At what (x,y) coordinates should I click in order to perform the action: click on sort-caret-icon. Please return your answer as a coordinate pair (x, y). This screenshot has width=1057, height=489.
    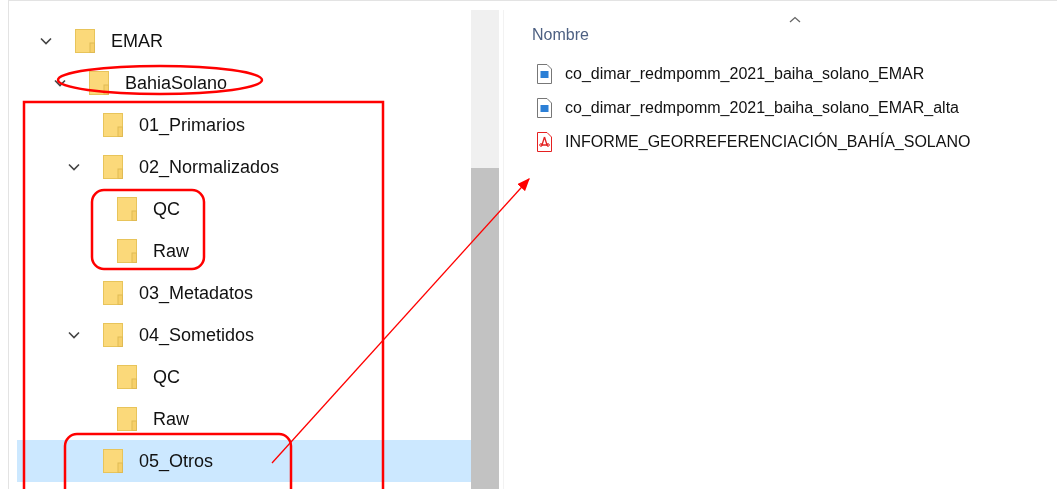
    Looking at the image, I should click on (795, 20).